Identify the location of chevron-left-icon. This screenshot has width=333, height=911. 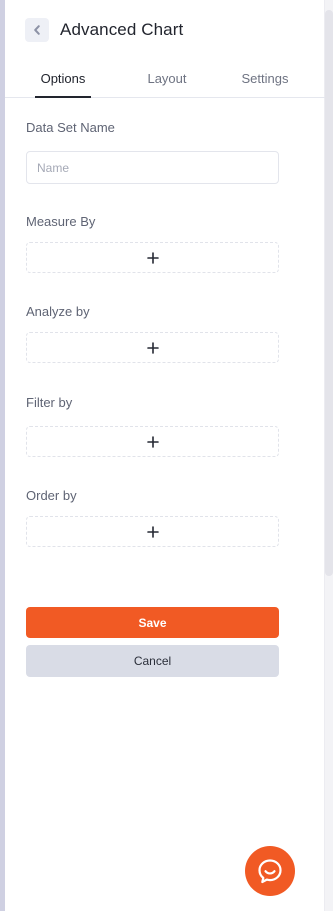
(37, 29).